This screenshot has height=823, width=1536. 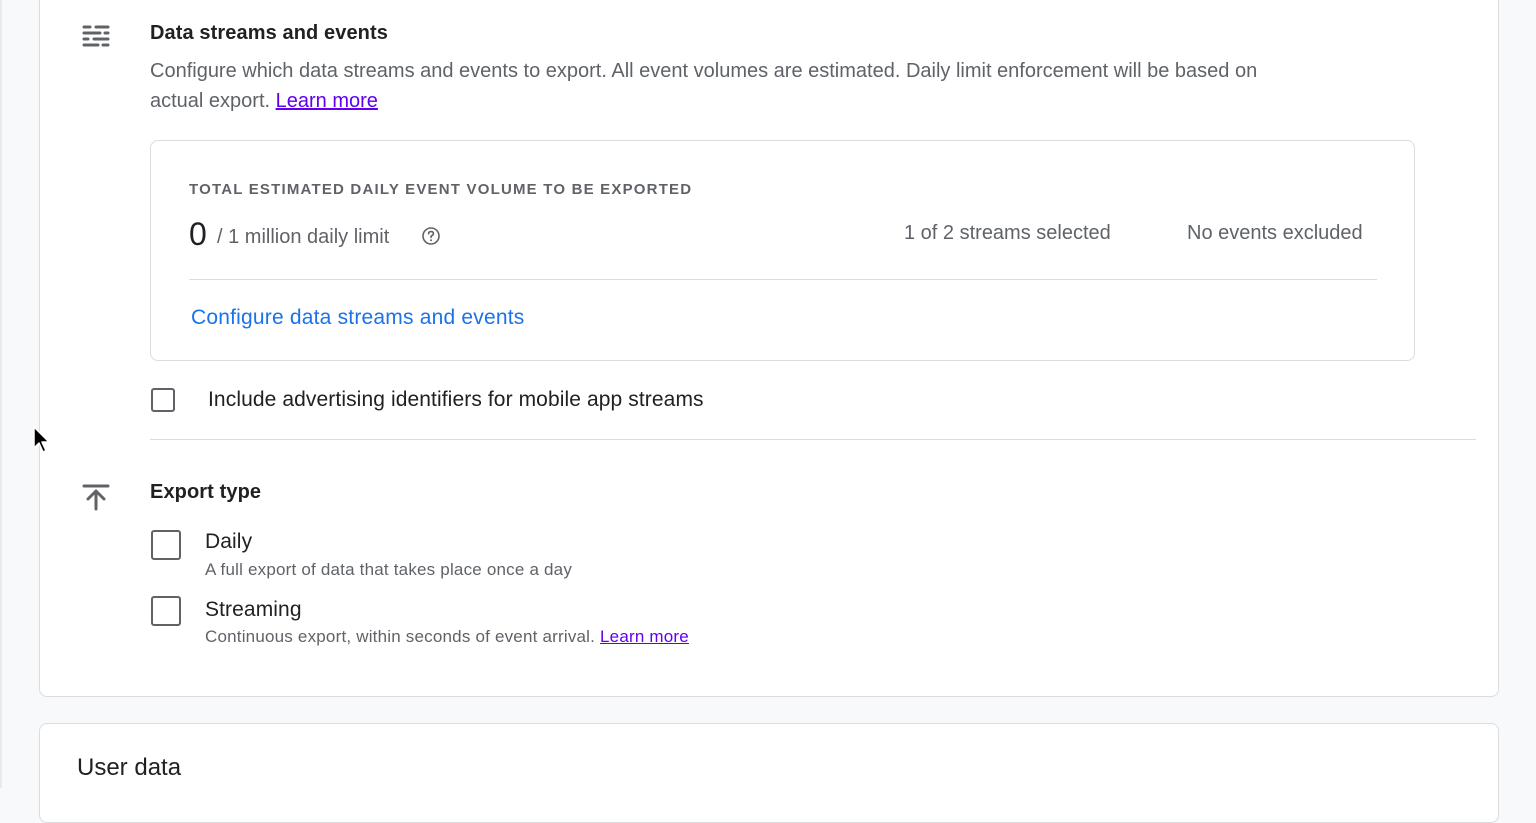 What do you see at coordinates (206, 492) in the screenshot?
I see `export-type-title: Export type` at bounding box center [206, 492].